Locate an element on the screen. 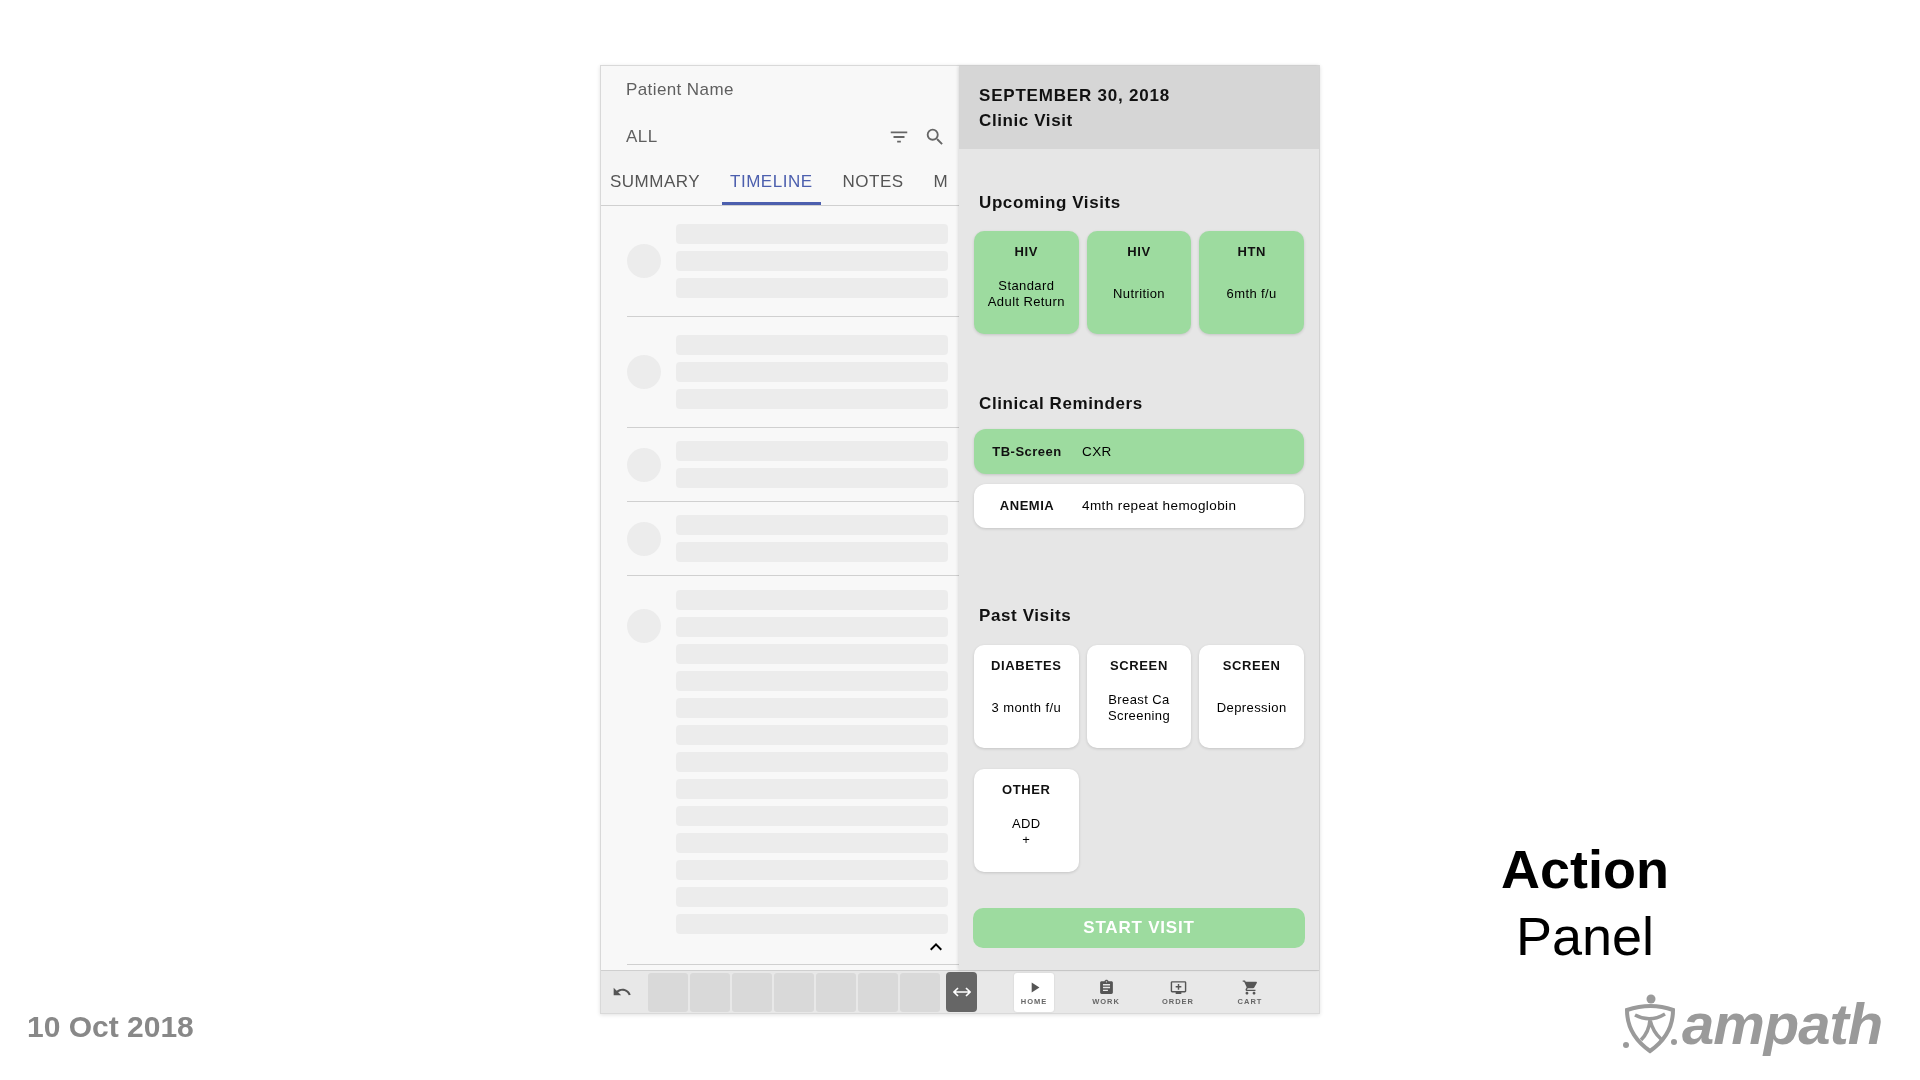 This screenshot has height=1080, width=1920. visit-type: Clinic Visit is located at coordinates (1026, 121).